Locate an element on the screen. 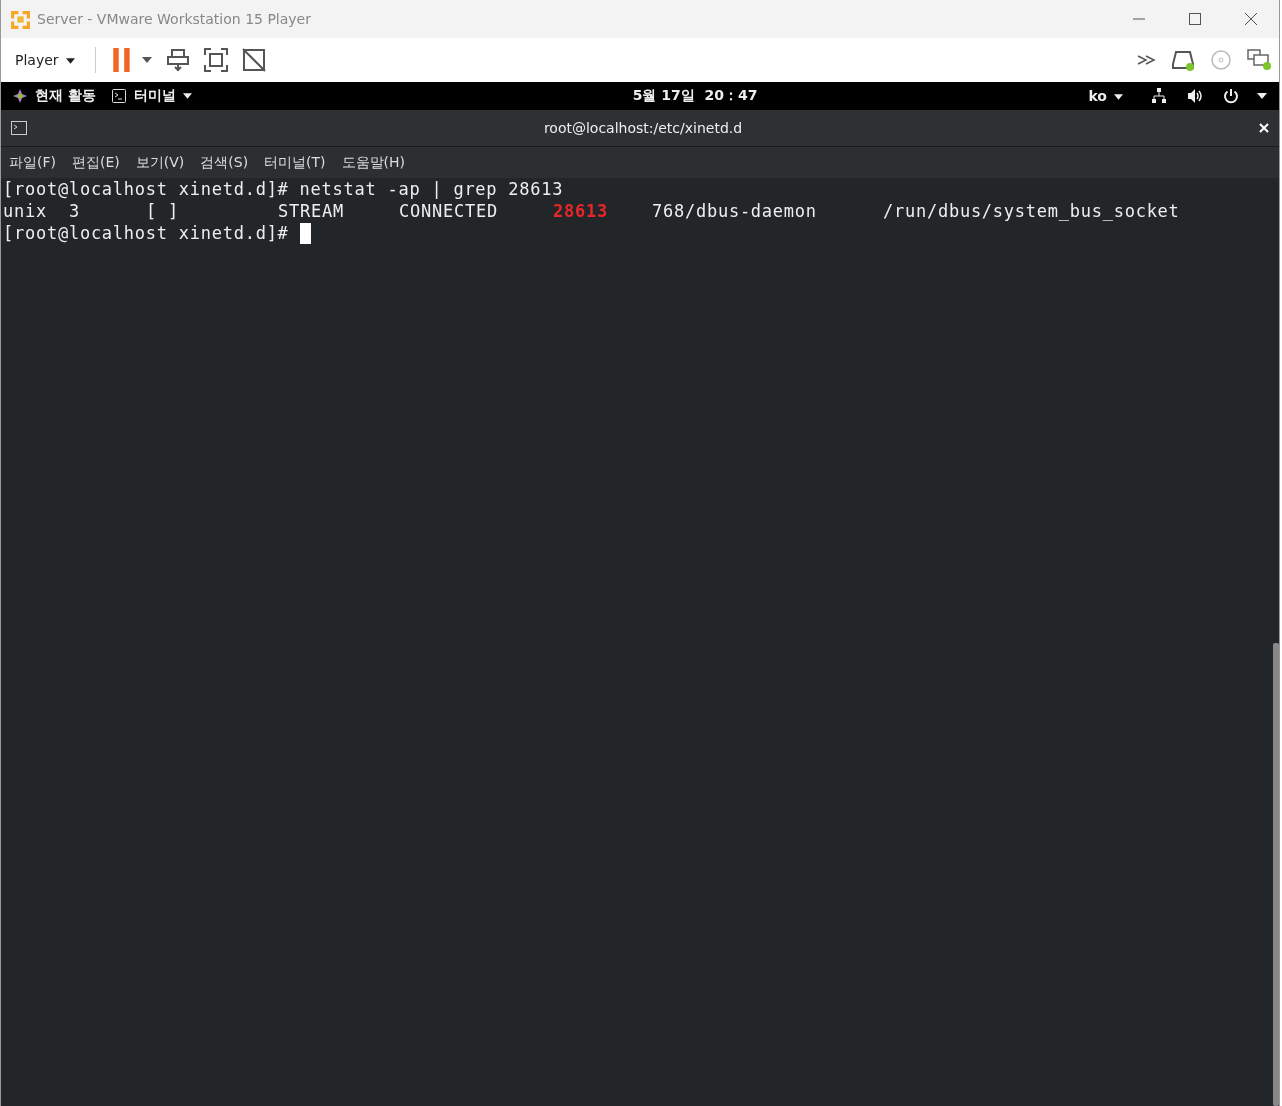  player-menu-button: Player is located at coordinates (45, 60).